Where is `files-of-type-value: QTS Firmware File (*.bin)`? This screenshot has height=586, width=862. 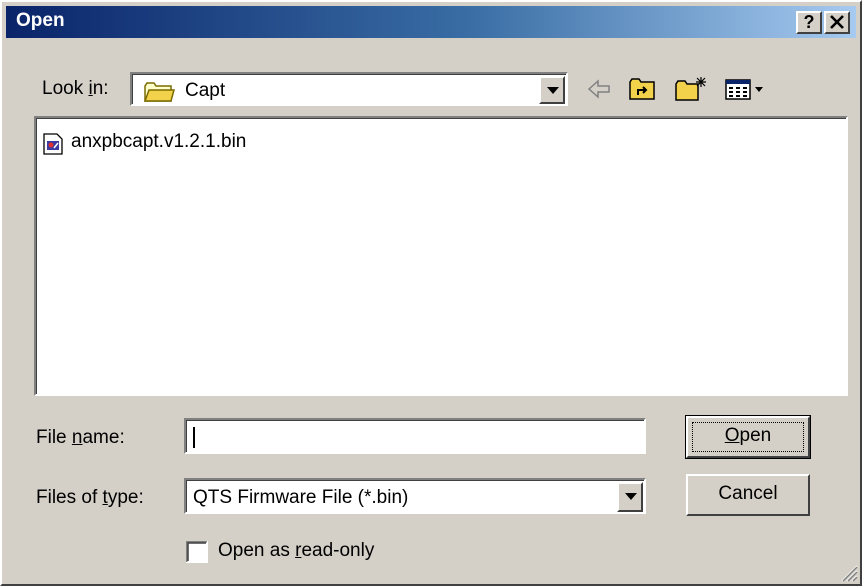
files-of-type-value: QTS Firmware File (*.bin) is located at coordinates (301, 497).